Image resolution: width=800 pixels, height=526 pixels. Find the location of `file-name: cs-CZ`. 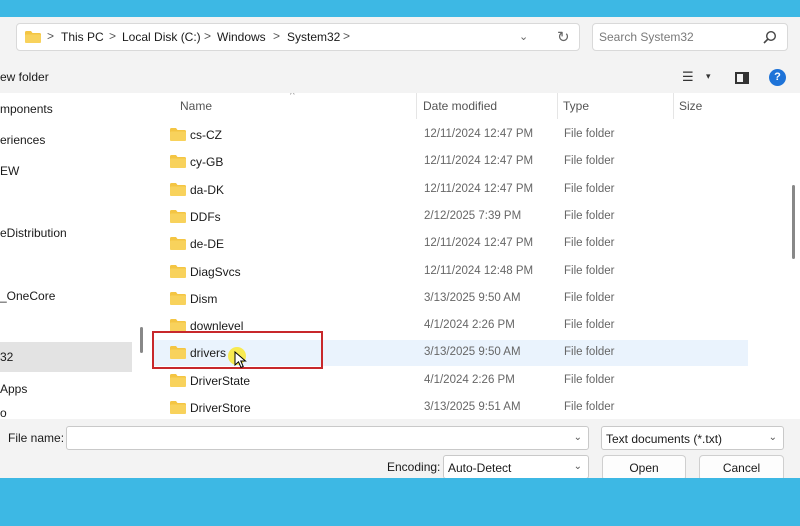

file-name: cs-CZ is located at coordinates (206, 135).